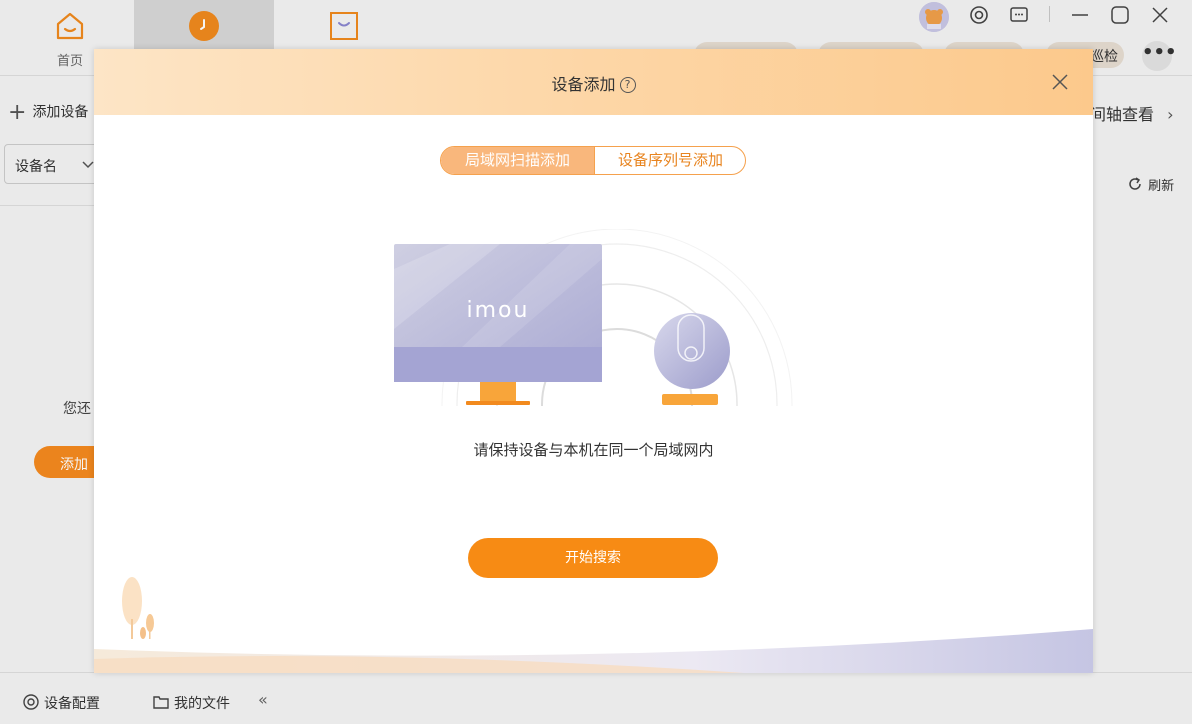 The width and height of the screenshot is (1192, 724). What do you see at coordinates (593, 450) in the screenshot?
I see `instruction-text: 请保持设备与本机在同一个局域网内` at bounding box center [593, 450].